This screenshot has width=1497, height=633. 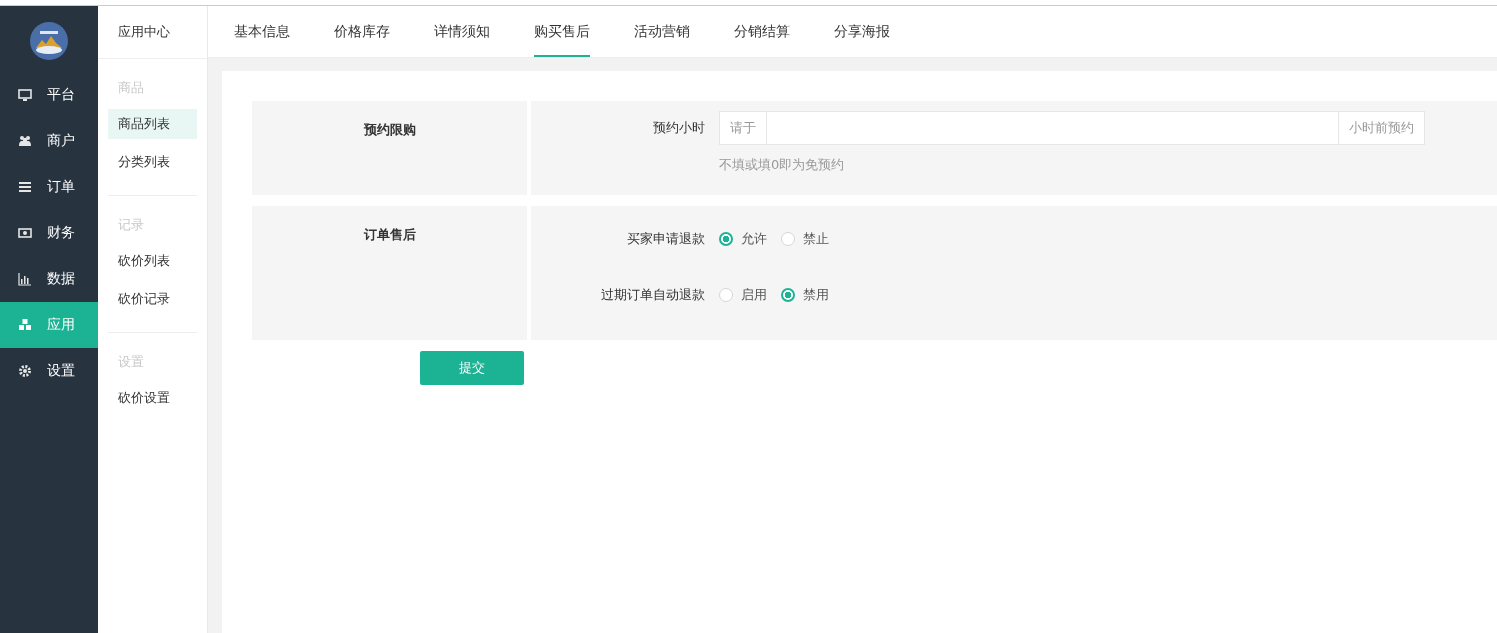 I want to click on section-title: 订单售后, so click(x=389, y=273).